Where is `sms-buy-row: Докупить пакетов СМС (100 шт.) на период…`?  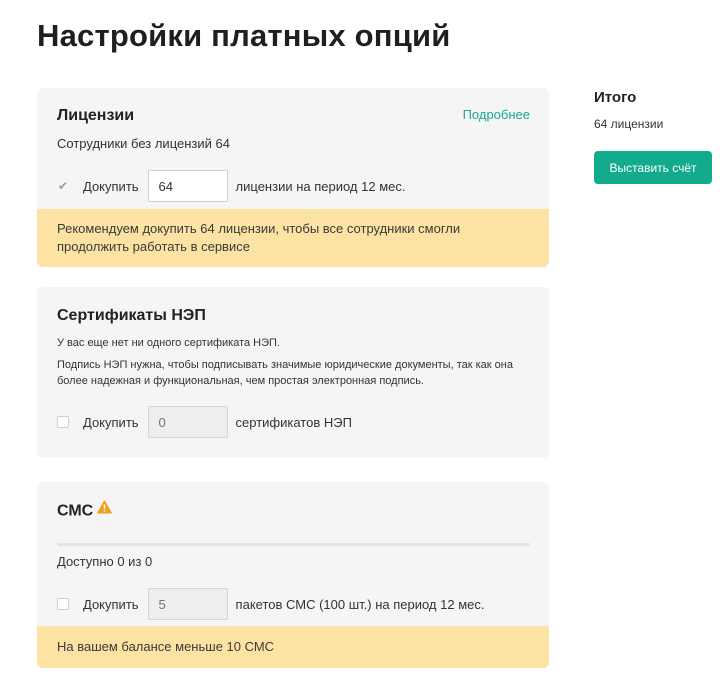 sms-buy-row: Докупить пакетов СМС (100 шт.) на период… is located at coordinates (270, 604).